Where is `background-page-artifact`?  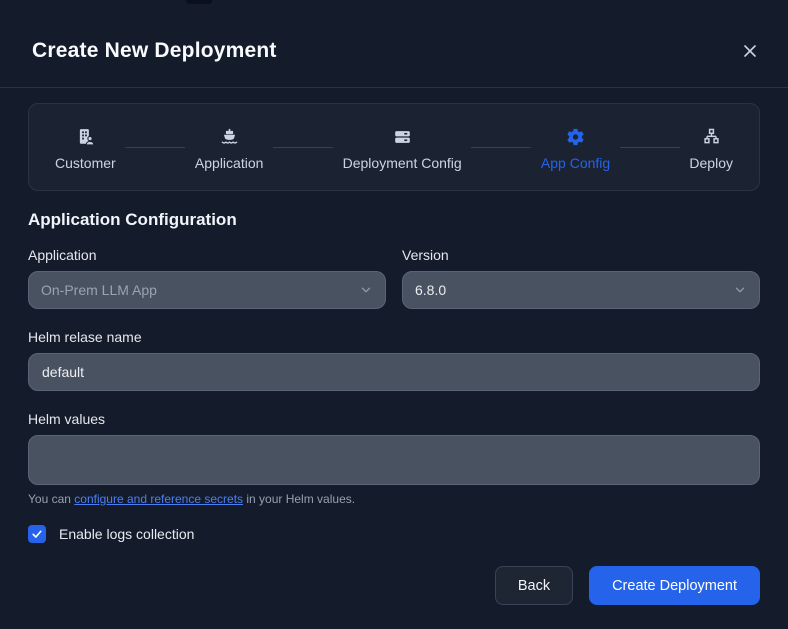 background-page-artifact is located at coordinates (199, 2).